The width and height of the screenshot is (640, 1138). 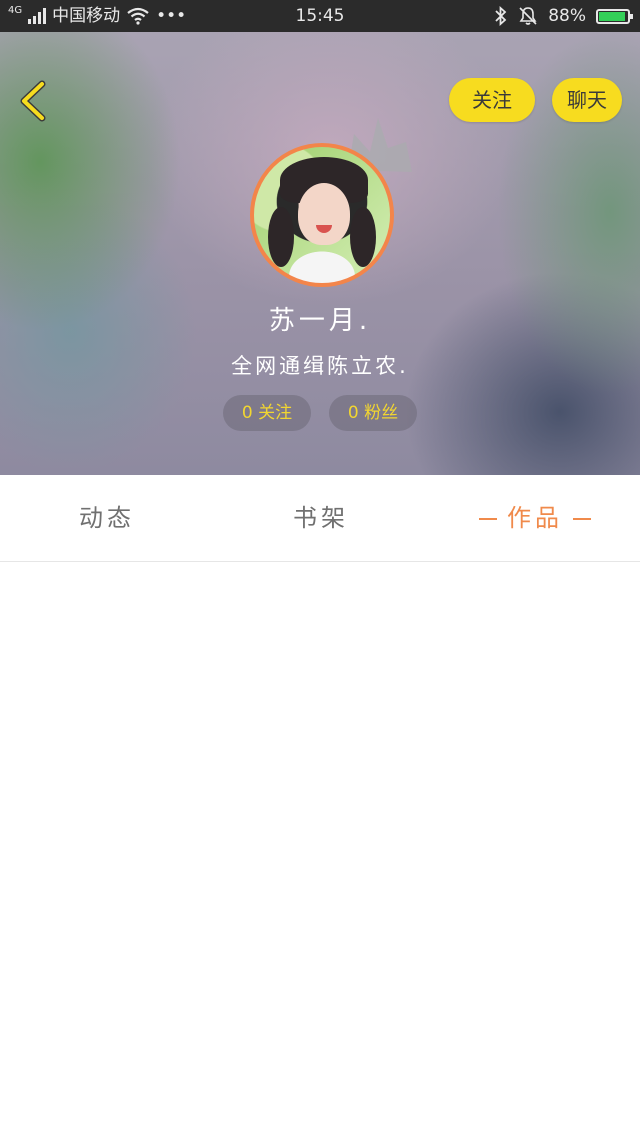 What do you see at coordinates (320, 321) in the screenshot?
I see `username: 苏一月.` at bounding box center [320, 321].